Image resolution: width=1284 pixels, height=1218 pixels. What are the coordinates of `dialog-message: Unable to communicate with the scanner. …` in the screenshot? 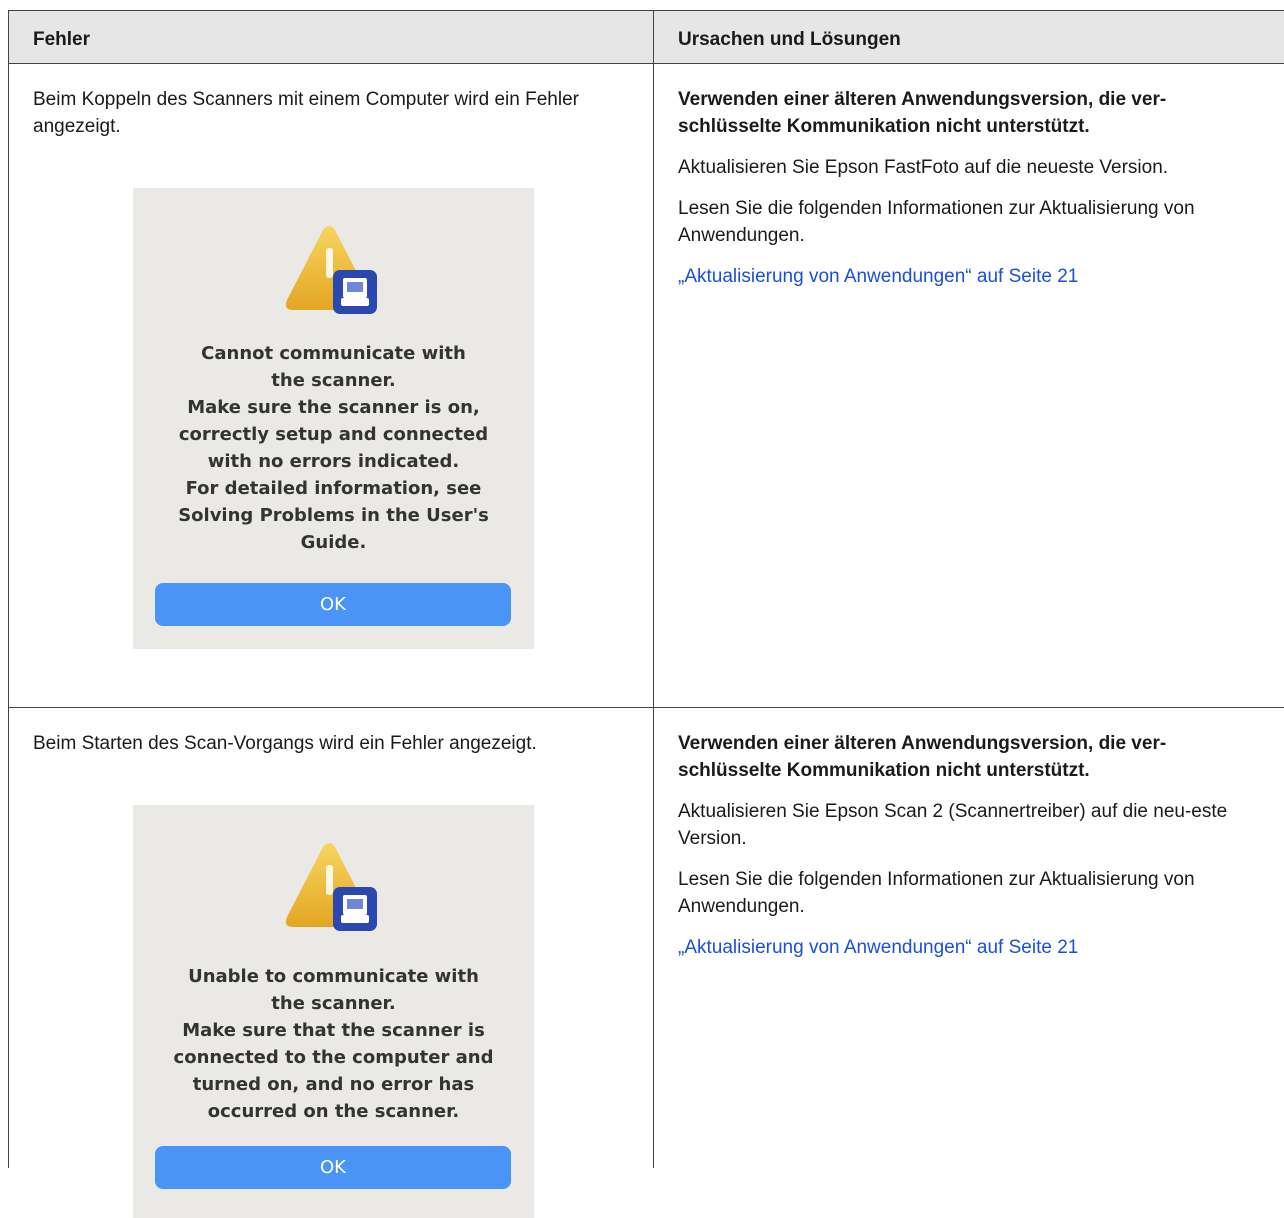 It's located at (333, 1044).